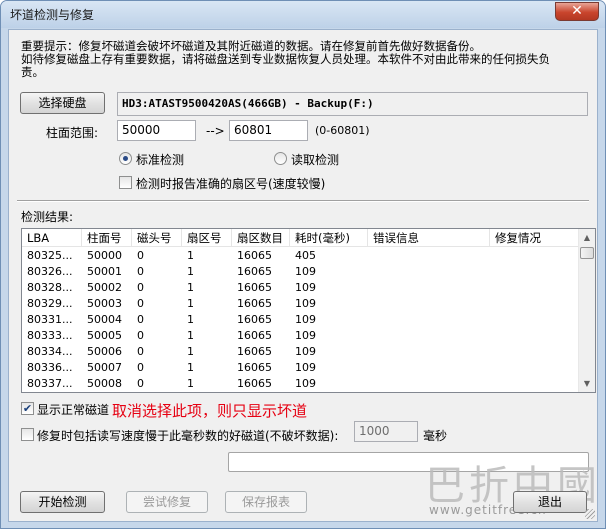 Image resolution: width=606 pixels, height=529 pixels. I want to click on standard-check-label: 标准检测, so click(160, 159).